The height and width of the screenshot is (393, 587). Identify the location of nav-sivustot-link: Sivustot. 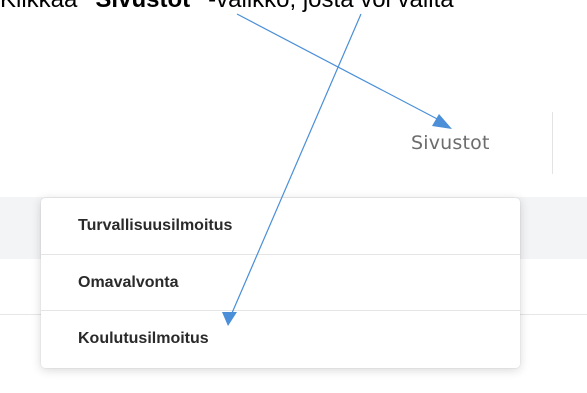
(450, 143).